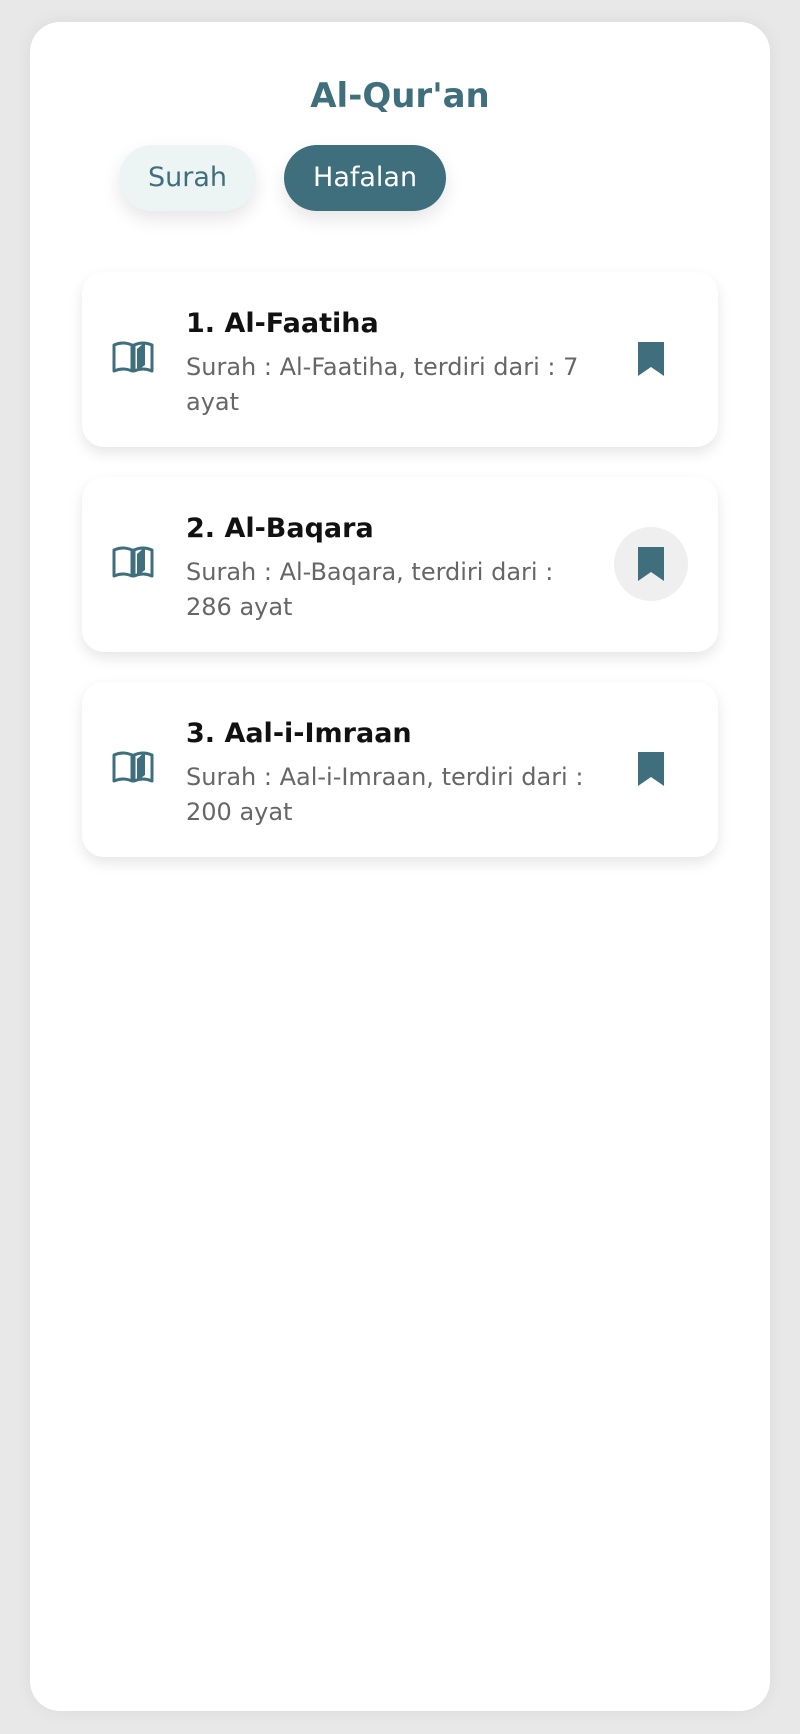 This screenshot has height=1734, width=800. I want to click on surah-title: 1. Al-Faatiha, so click(282, 323).